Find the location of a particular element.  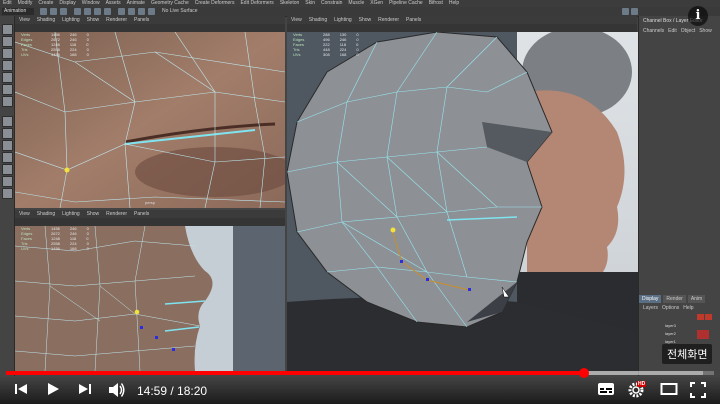

layer-tabs: Display Render Anim is located at coordinates (679, 299).